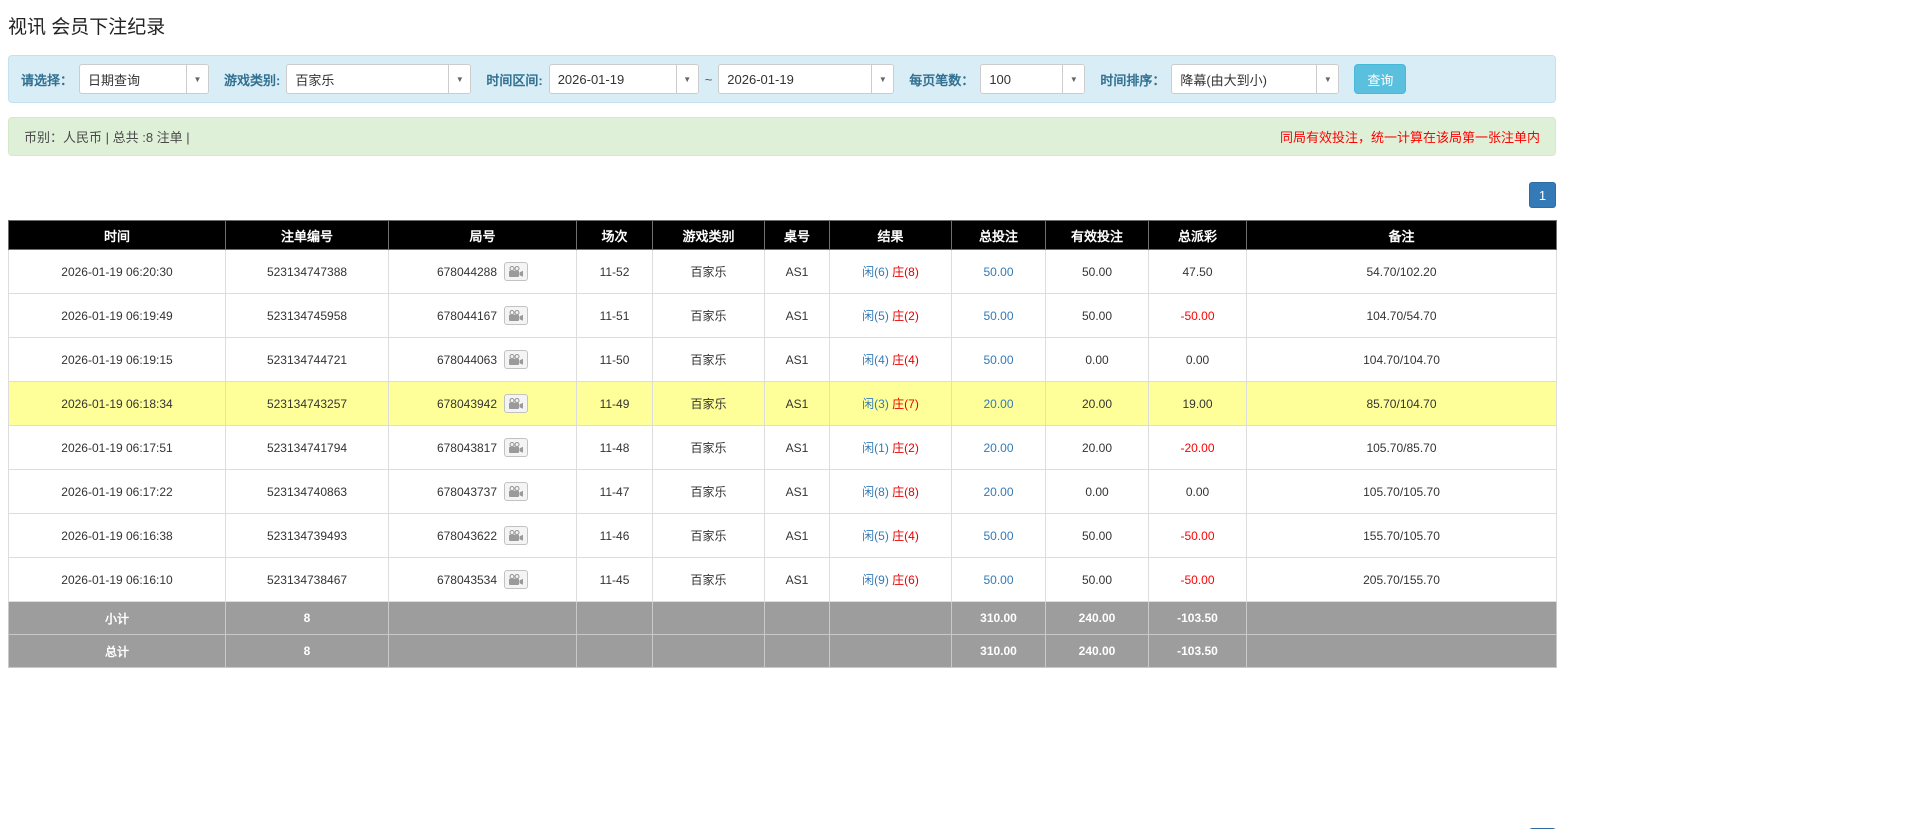 The width and height of the screenshot is (1915, 829). Describe the element at coordinates (1133, 80) in the screenshot. I see `time-sort-label: 时间排序：` at that location.